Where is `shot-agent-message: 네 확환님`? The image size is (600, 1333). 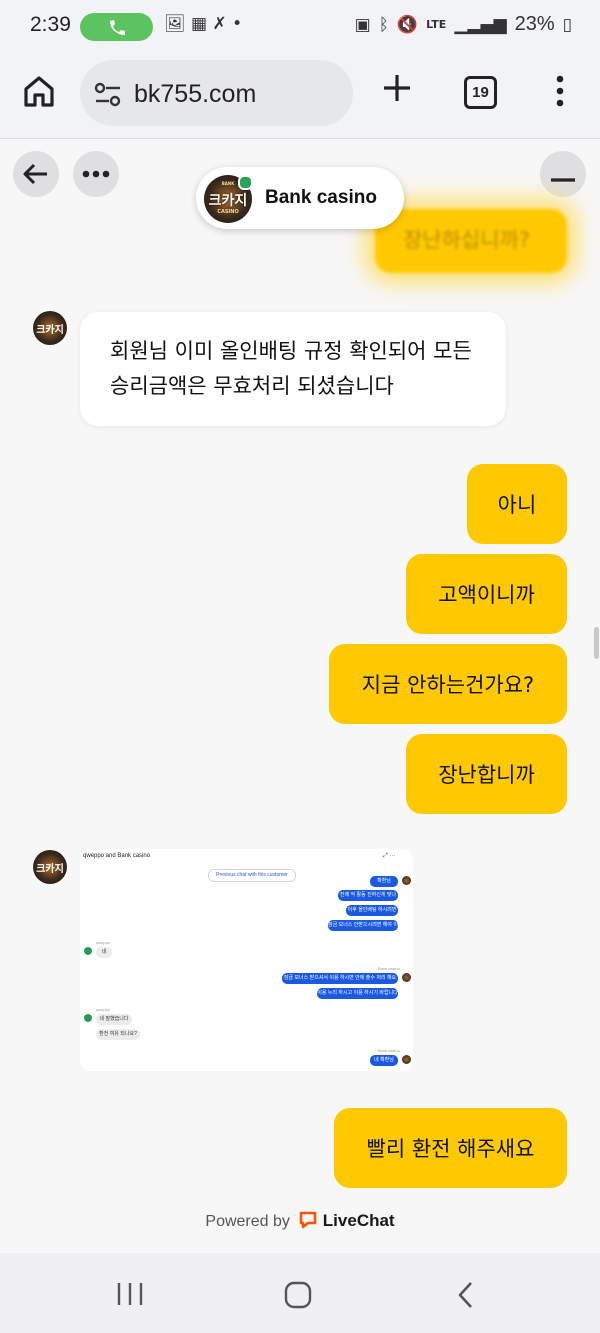
shot-agent-message: 네 확환님 is located at coordinates (384, 1060).